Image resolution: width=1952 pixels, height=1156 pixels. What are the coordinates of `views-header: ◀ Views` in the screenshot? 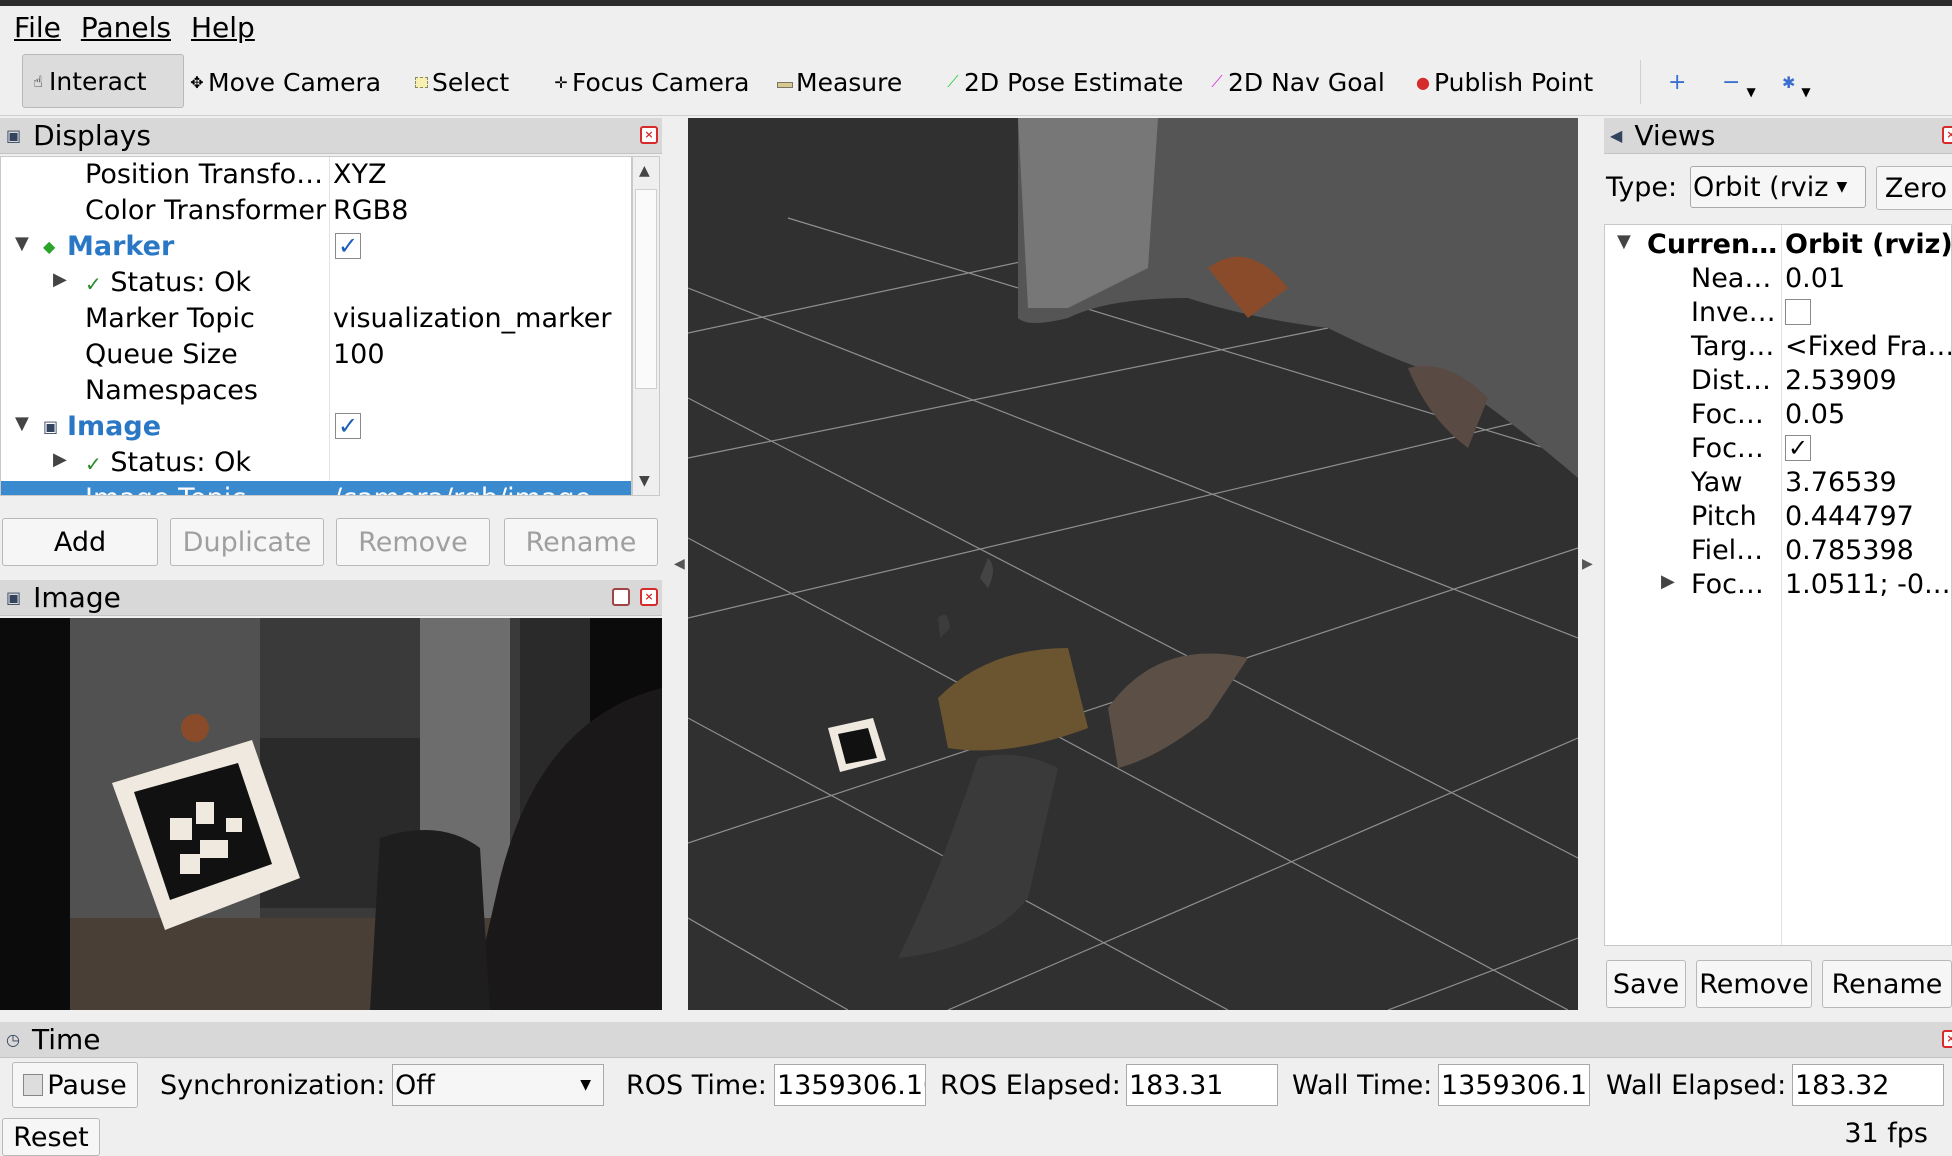 It's located at (1778, 136).